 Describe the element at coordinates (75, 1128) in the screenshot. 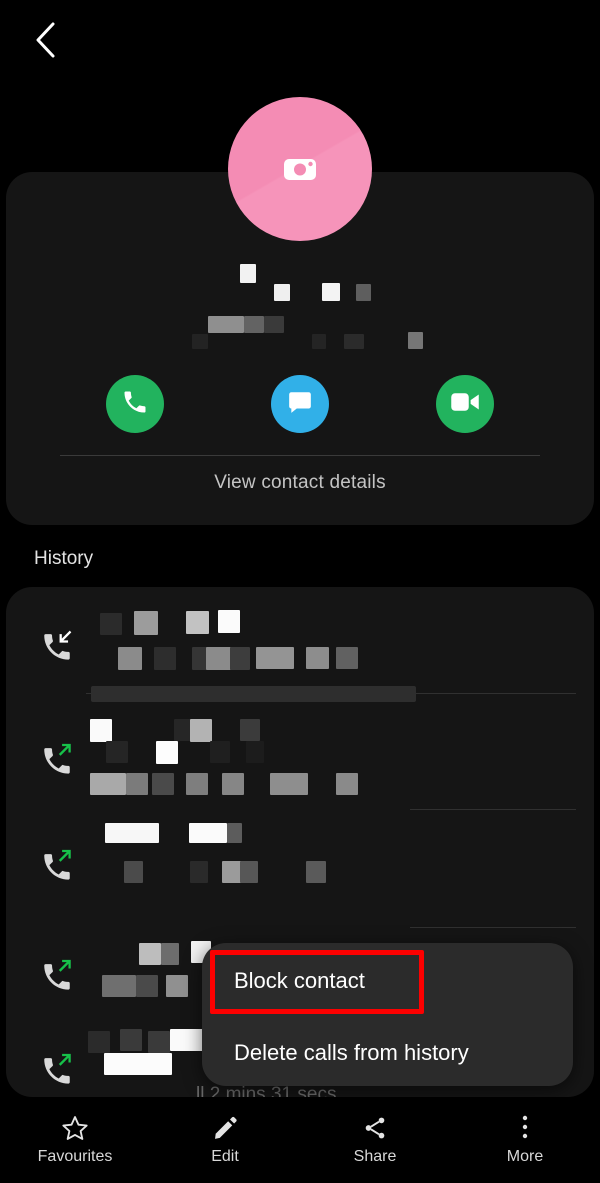

I see `star-icon` at that location.